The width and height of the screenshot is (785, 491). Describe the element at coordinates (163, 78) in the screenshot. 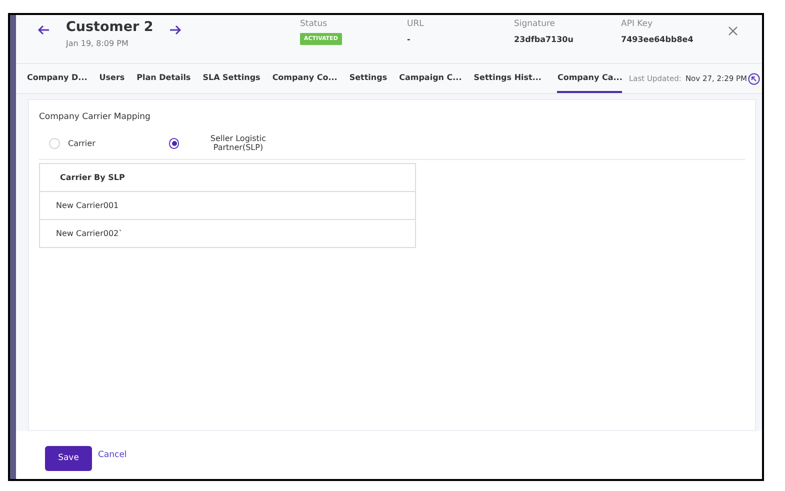

I see `tab: Plan Details` at that location.